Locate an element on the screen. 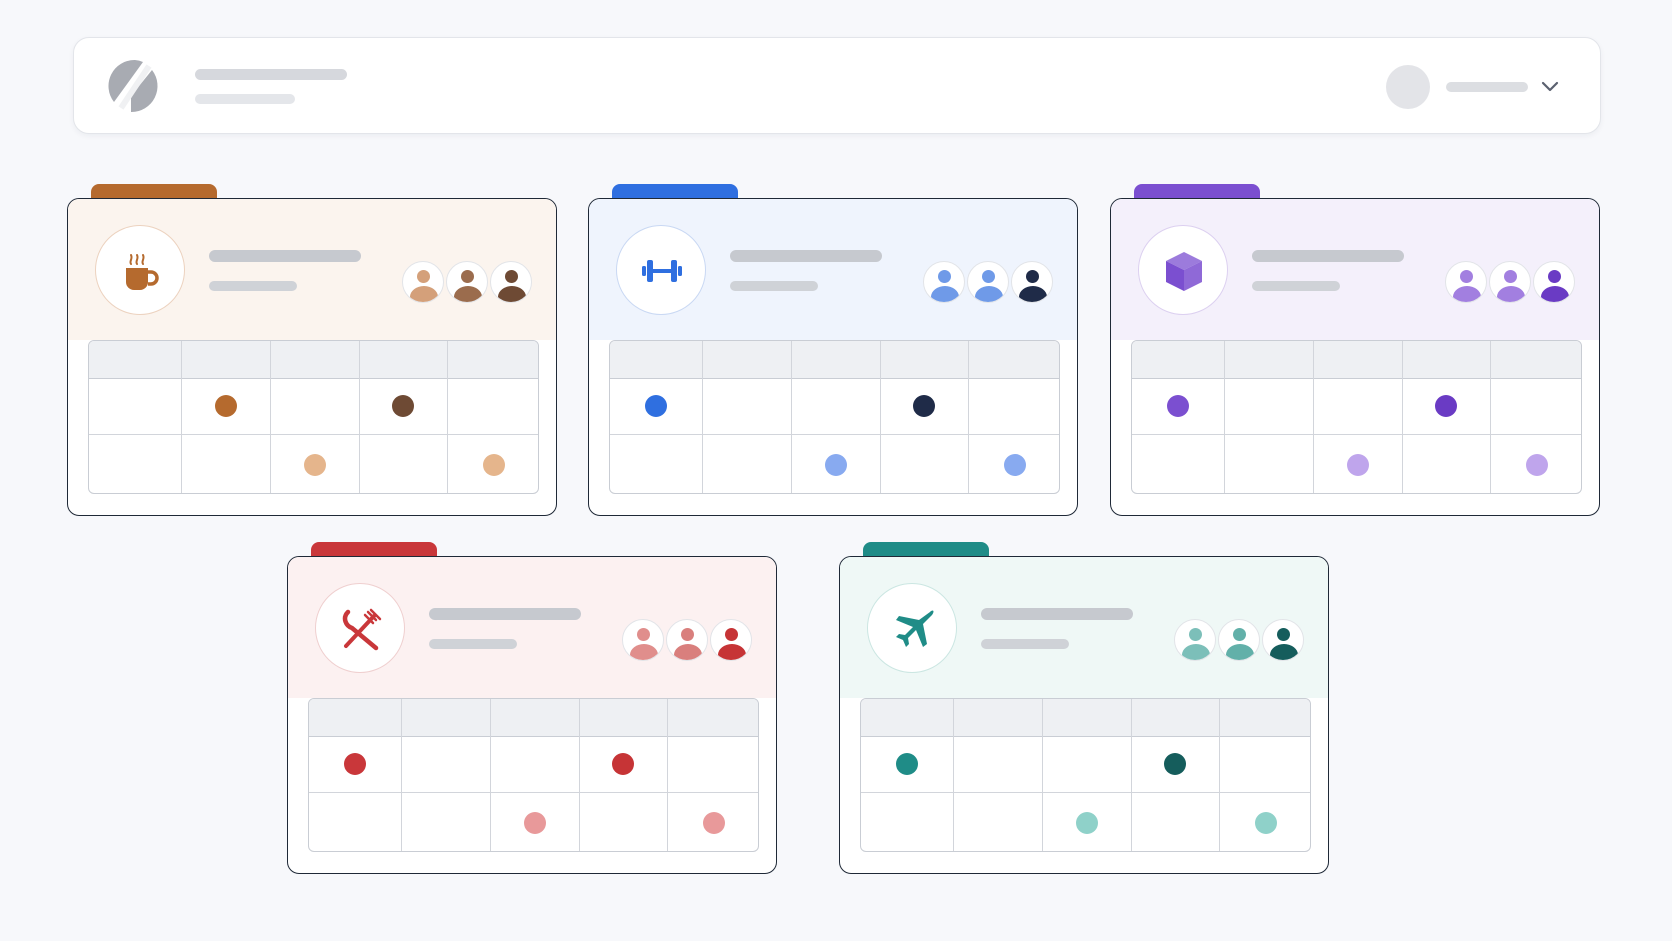 The height and width of the screenshot is (941, 1672). group-card-fitness is located at coordinates (833, 357).